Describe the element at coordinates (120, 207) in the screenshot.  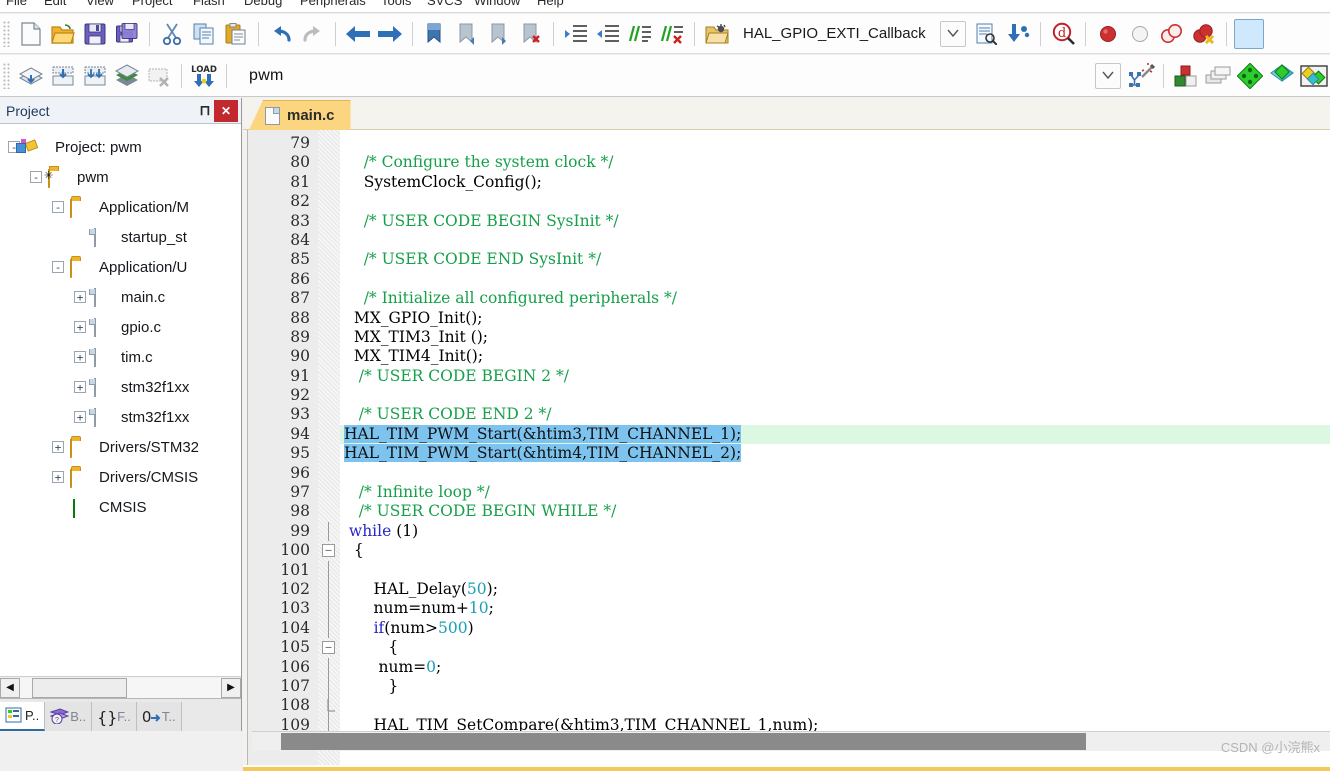
I see `tree-item: - Application/M` at that location.